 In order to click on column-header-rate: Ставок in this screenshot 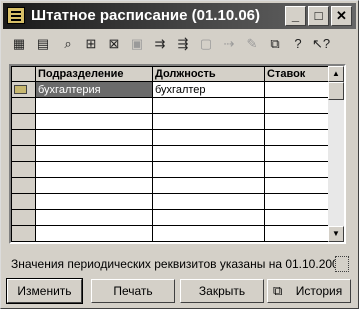, I will do `click(298, 74)`.